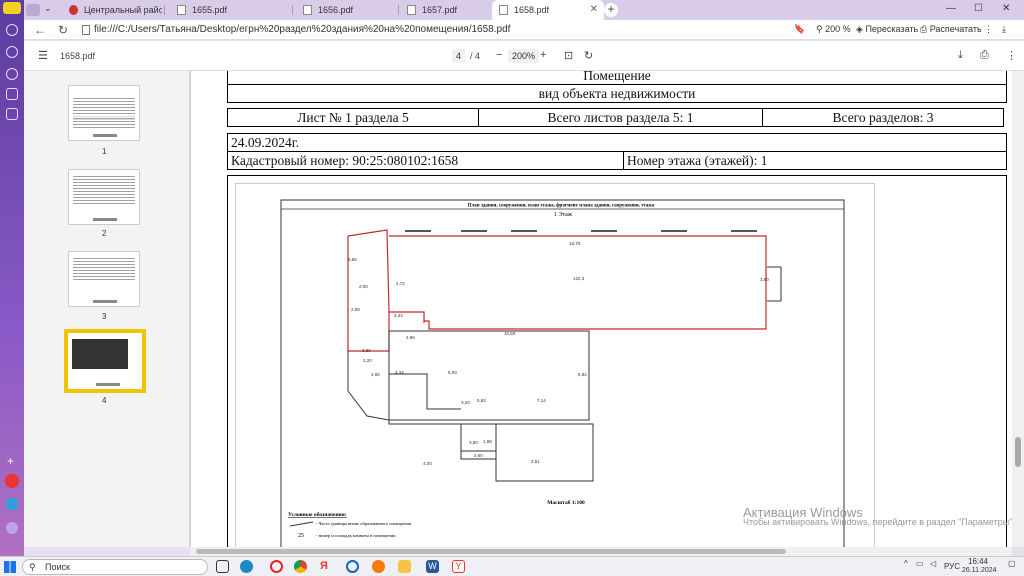 This screenshot has width=1024, height=576. I want to click on dimension-label: 3,34, so click(398, 315).